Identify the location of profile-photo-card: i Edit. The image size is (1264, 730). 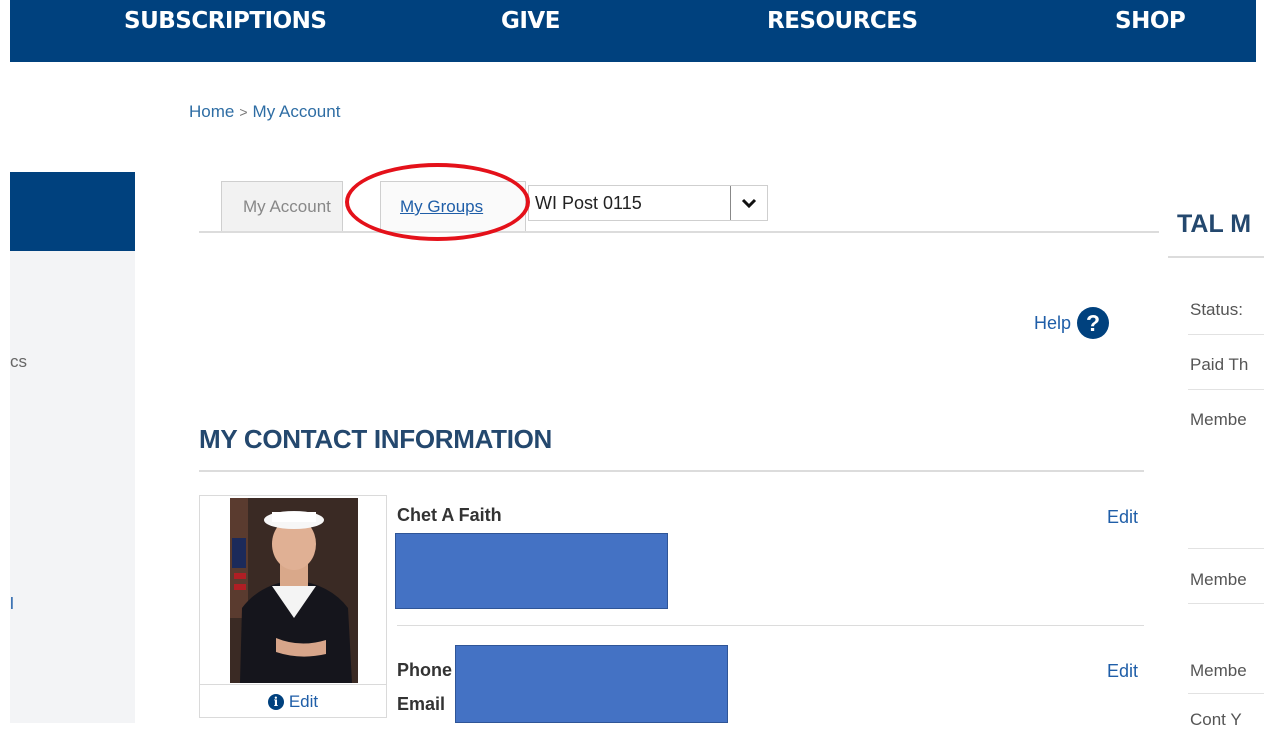
(293, 606).